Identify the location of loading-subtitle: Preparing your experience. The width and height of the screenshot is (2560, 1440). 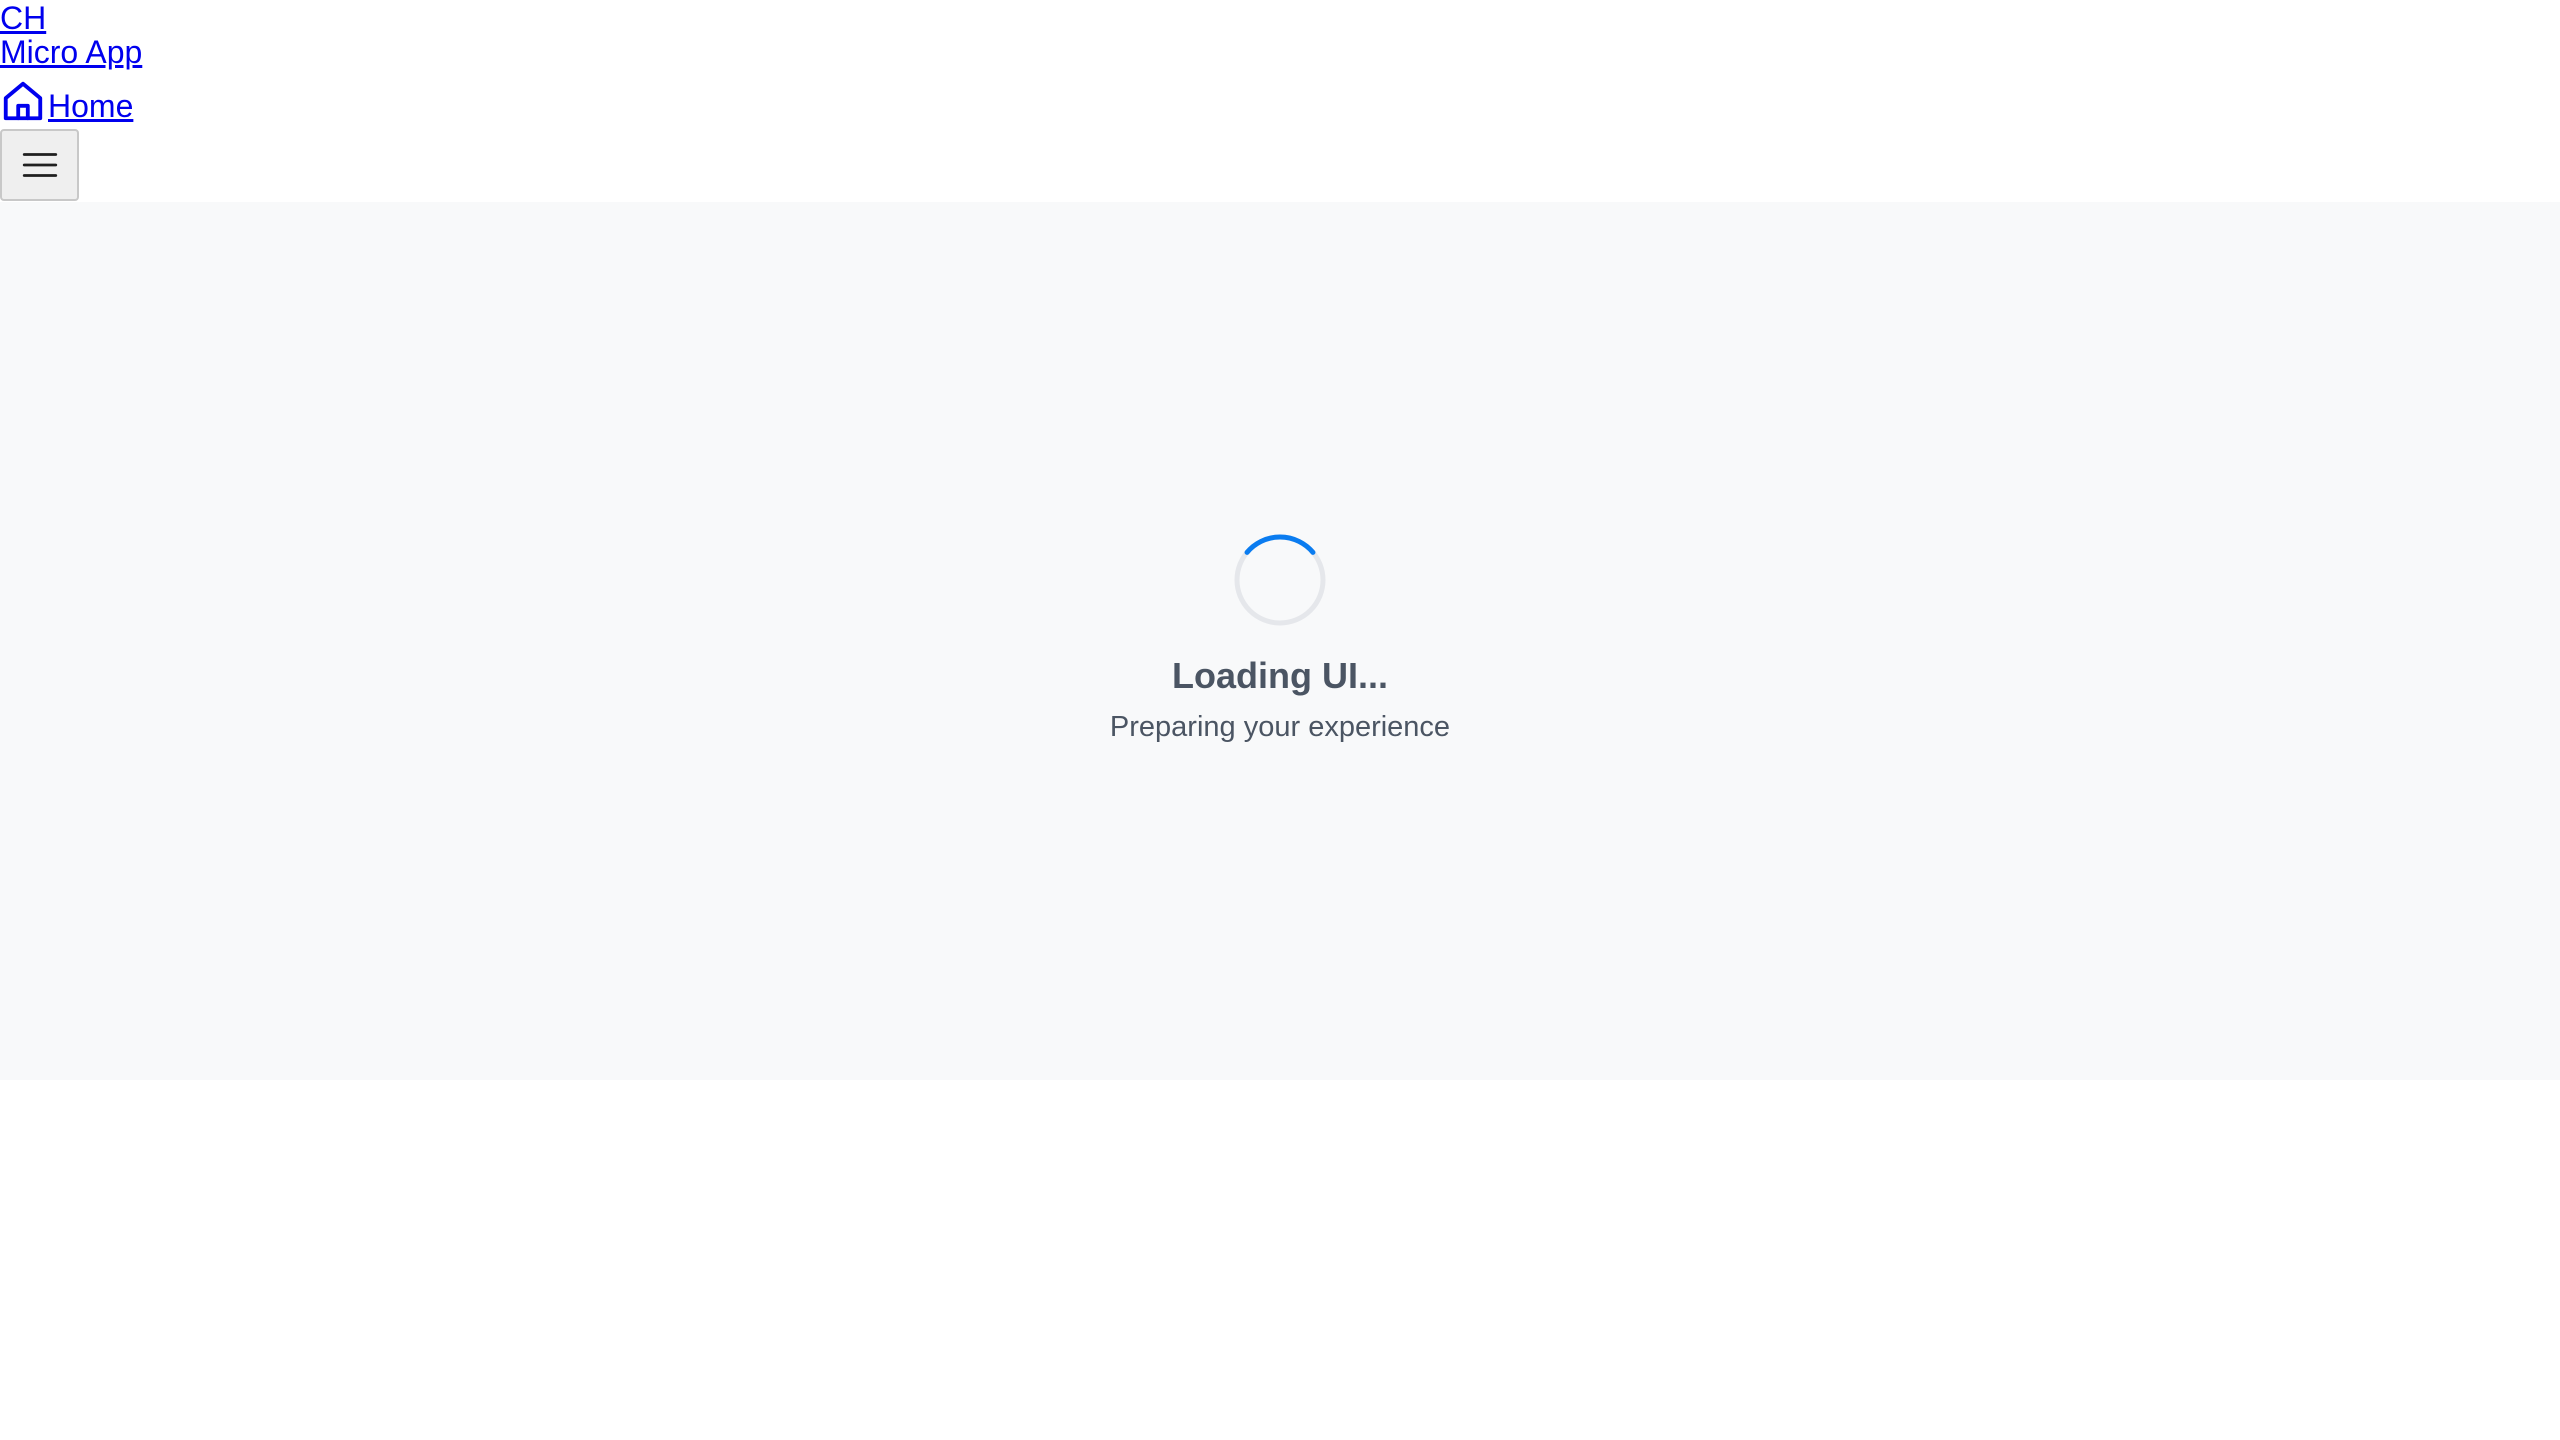
(1280, 727).